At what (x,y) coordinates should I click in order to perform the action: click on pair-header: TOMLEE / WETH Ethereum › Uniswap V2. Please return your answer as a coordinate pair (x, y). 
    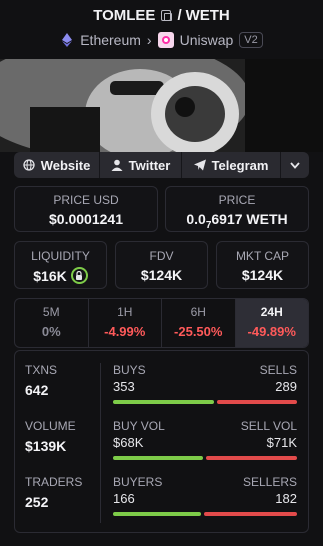
    Looking at the image, I should click on (161, 29).